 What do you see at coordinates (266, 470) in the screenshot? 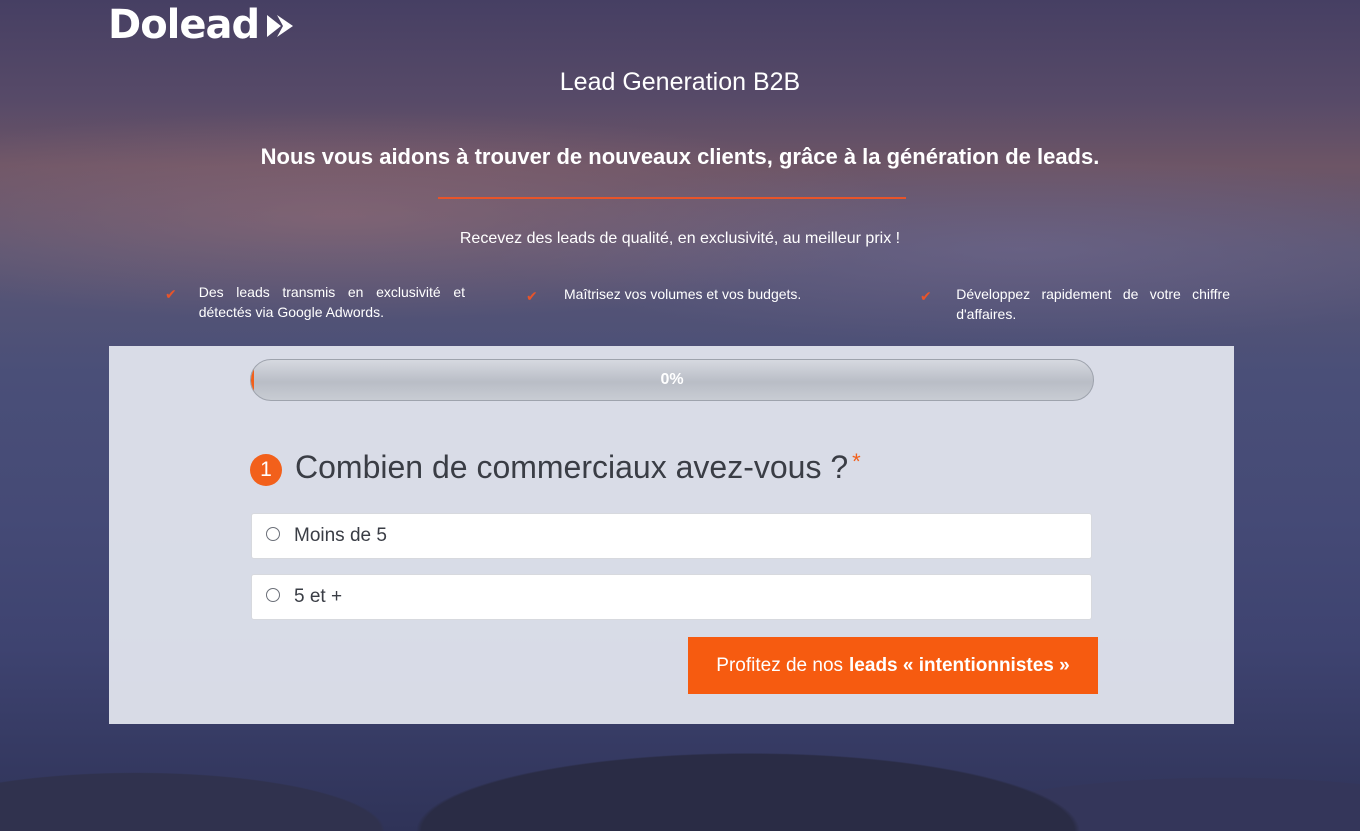
I see `question-number-badge: 1` at bounding box center [266, 470].